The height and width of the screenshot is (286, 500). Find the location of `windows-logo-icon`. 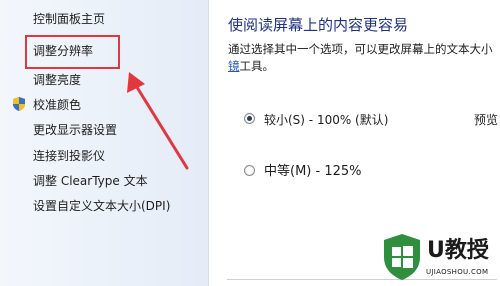

windows-logo-icon is located at coordinates (402, 257).